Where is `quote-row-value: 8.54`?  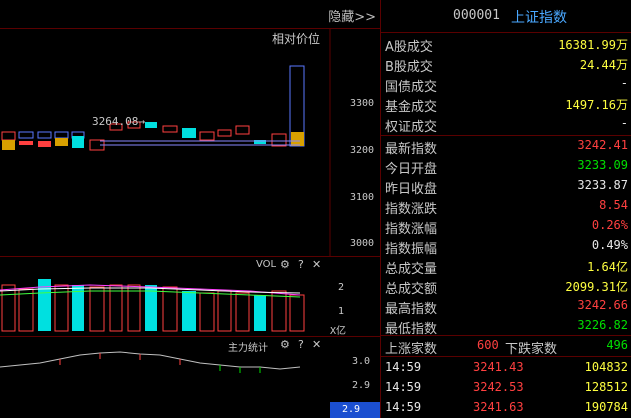 quote-row-value: 8.54 is located at coordinates (613, 205).